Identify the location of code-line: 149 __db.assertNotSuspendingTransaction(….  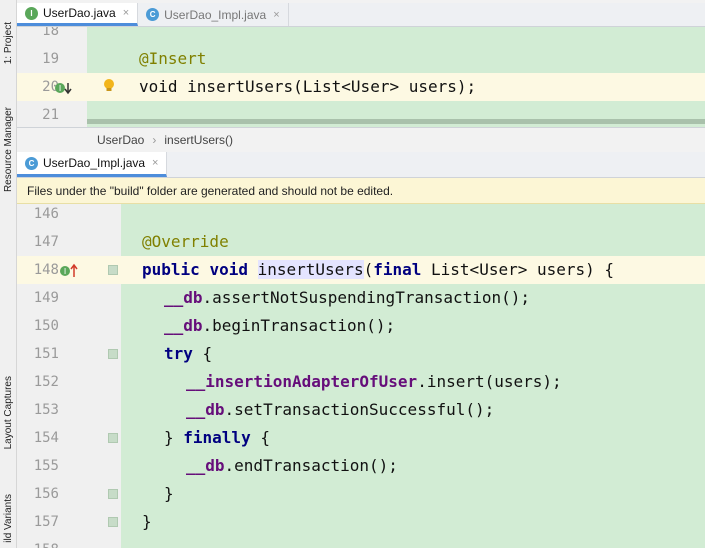
(361, 298).